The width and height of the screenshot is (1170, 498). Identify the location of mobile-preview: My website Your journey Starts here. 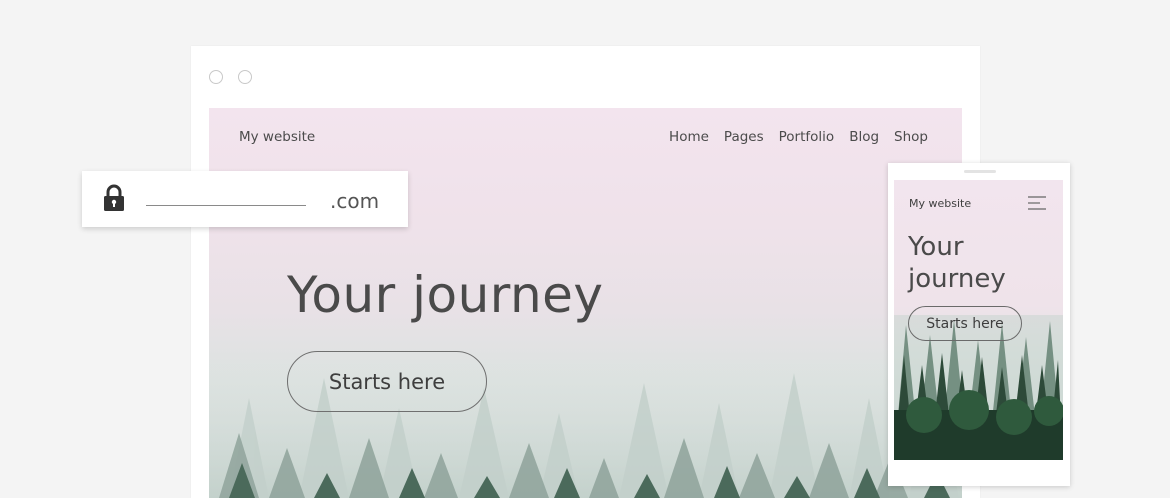
(979, 324).